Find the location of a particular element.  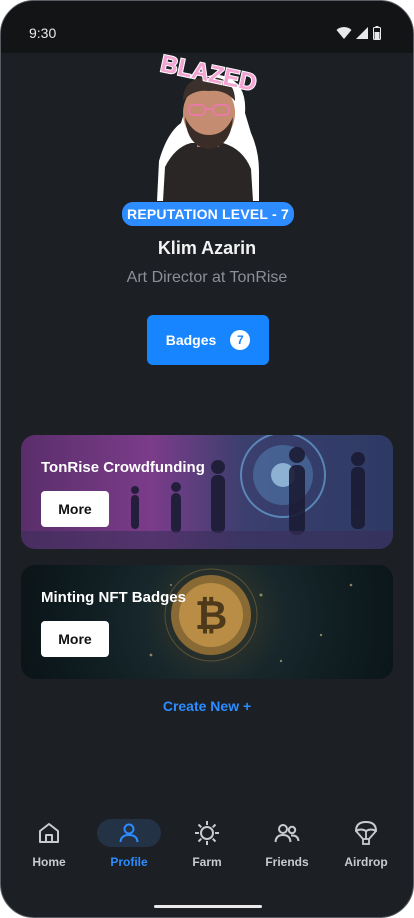

home-icon is located at coordinates (49, 833).